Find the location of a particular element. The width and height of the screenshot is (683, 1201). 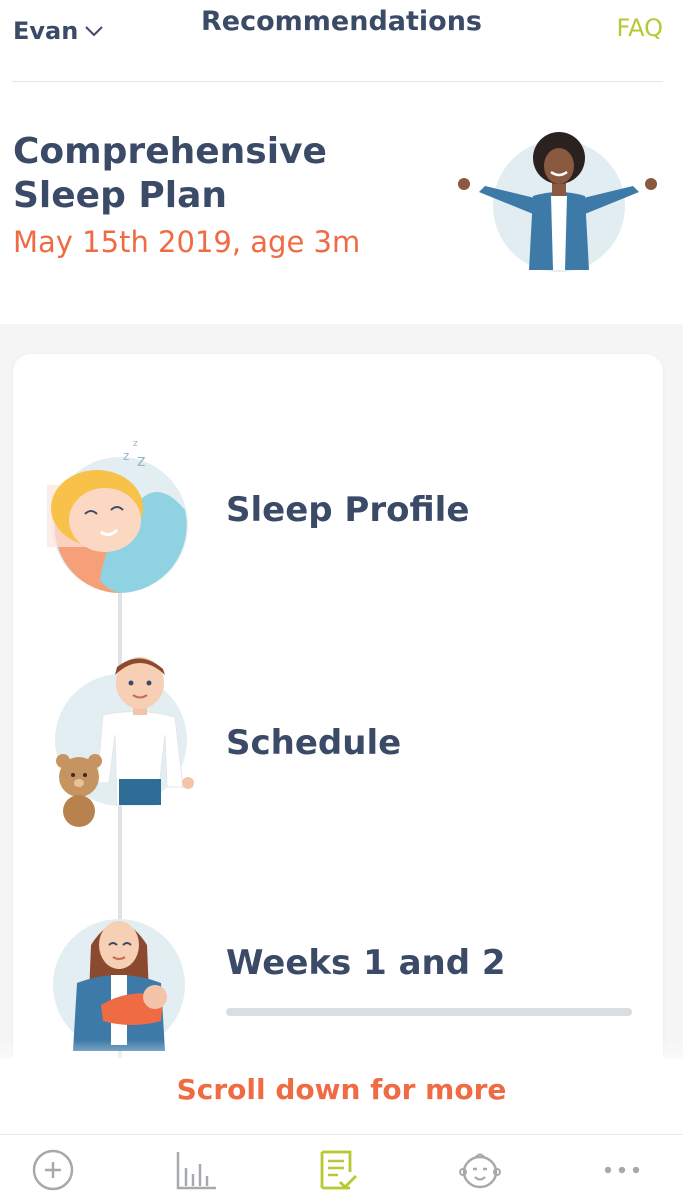

dad-with-teddy-icon is located at coordinates (124, 742).